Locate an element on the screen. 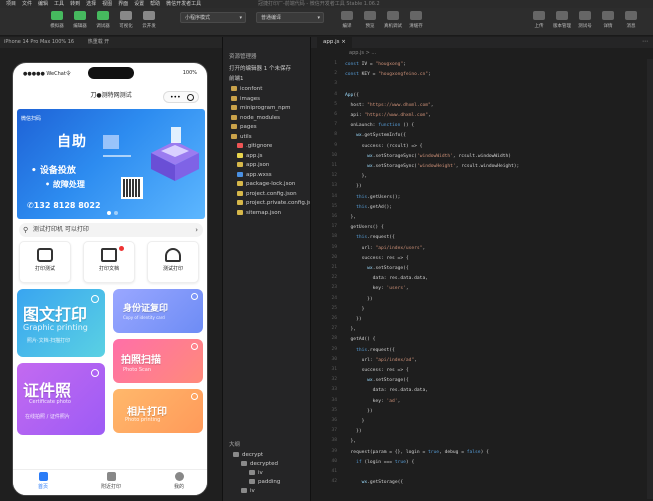 The height and width of the screenshot is (501, 653). open-editors-header: 打开的编辑器 1 个未保存 is located at coordinates (260, 69).